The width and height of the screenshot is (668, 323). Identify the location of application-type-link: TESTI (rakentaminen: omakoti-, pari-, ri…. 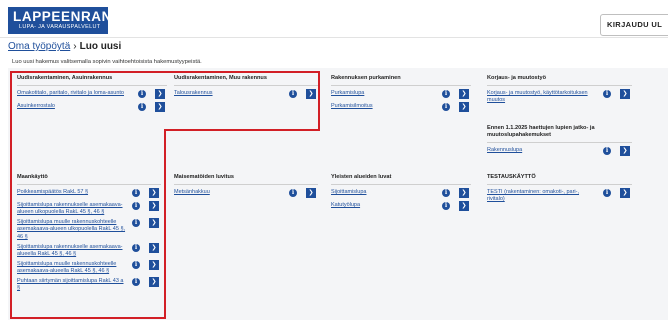
(542, 196).